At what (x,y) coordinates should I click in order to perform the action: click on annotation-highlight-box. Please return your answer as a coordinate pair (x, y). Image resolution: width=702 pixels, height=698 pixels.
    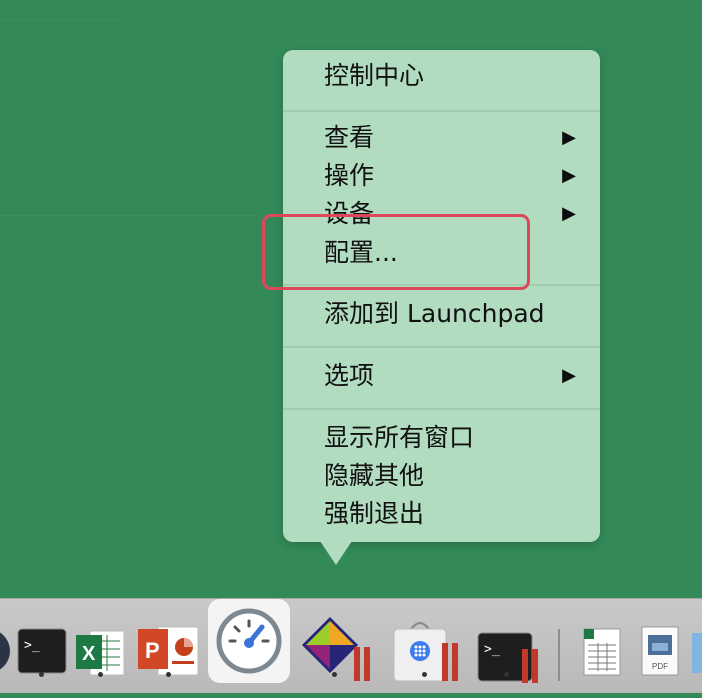
    Looking at the image, I should click on (396, 252).